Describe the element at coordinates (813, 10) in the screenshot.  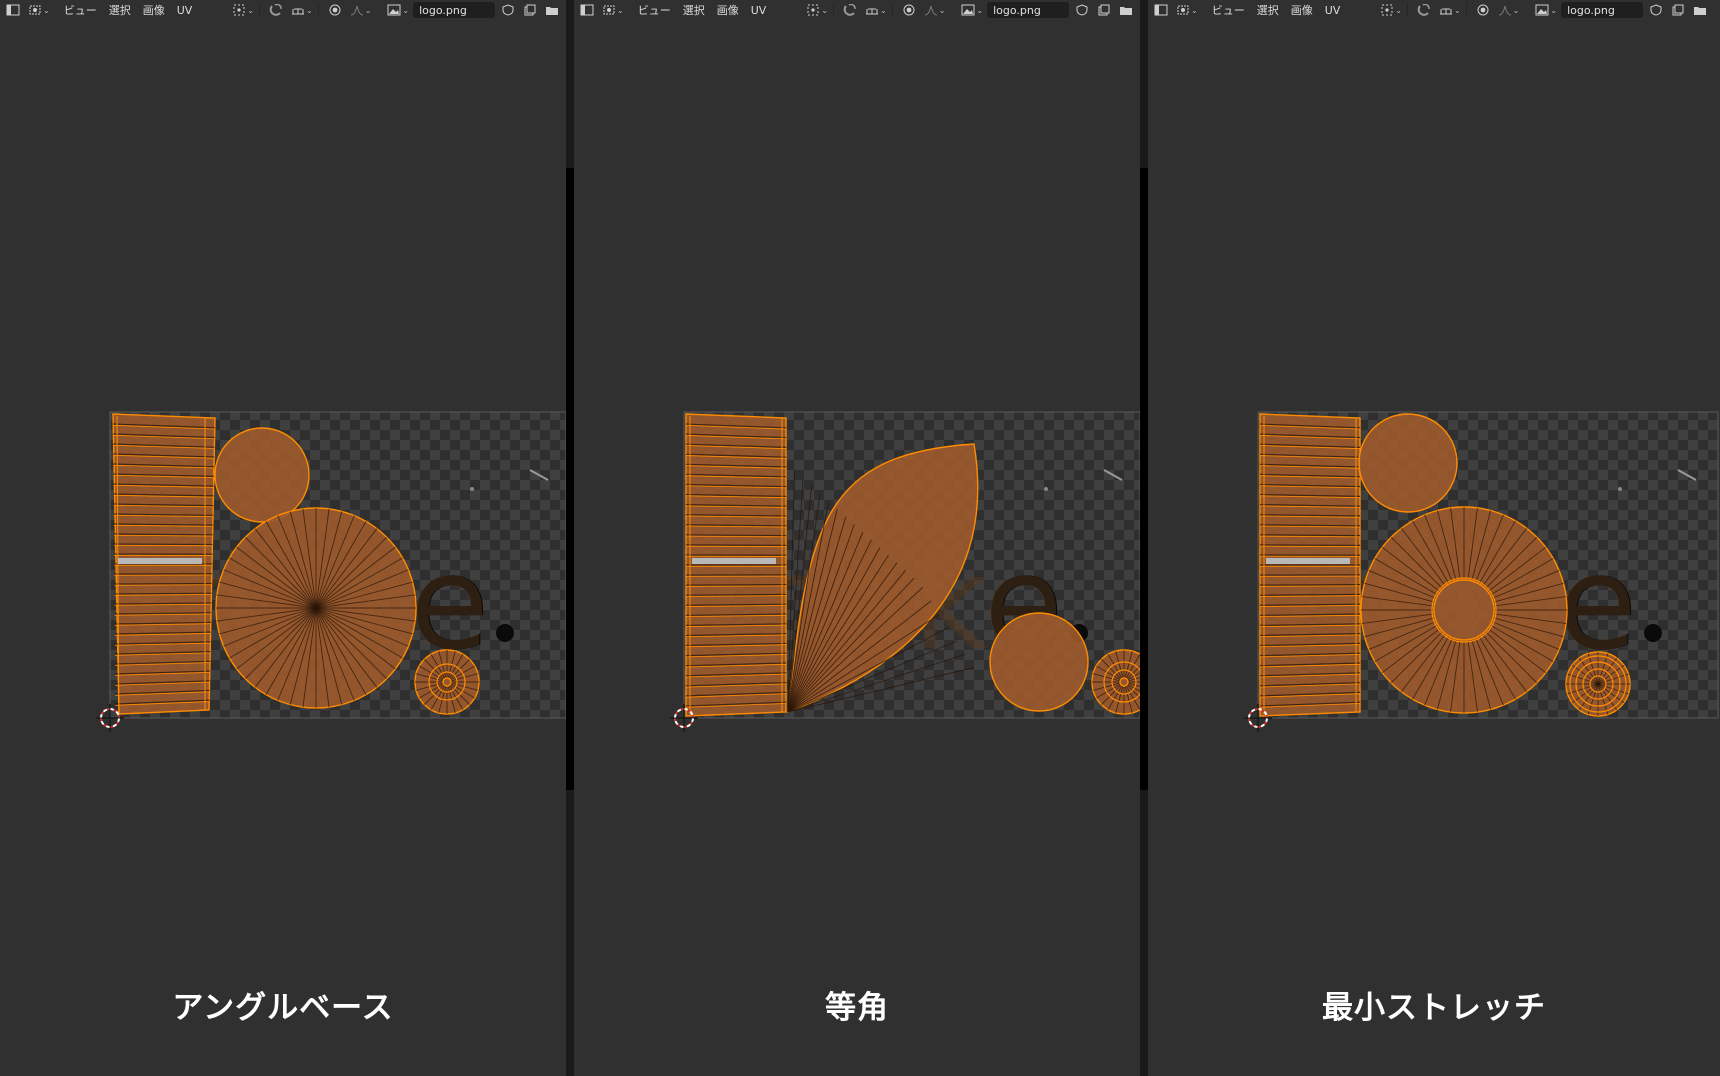
I see `pivot-point-icon` at that location.